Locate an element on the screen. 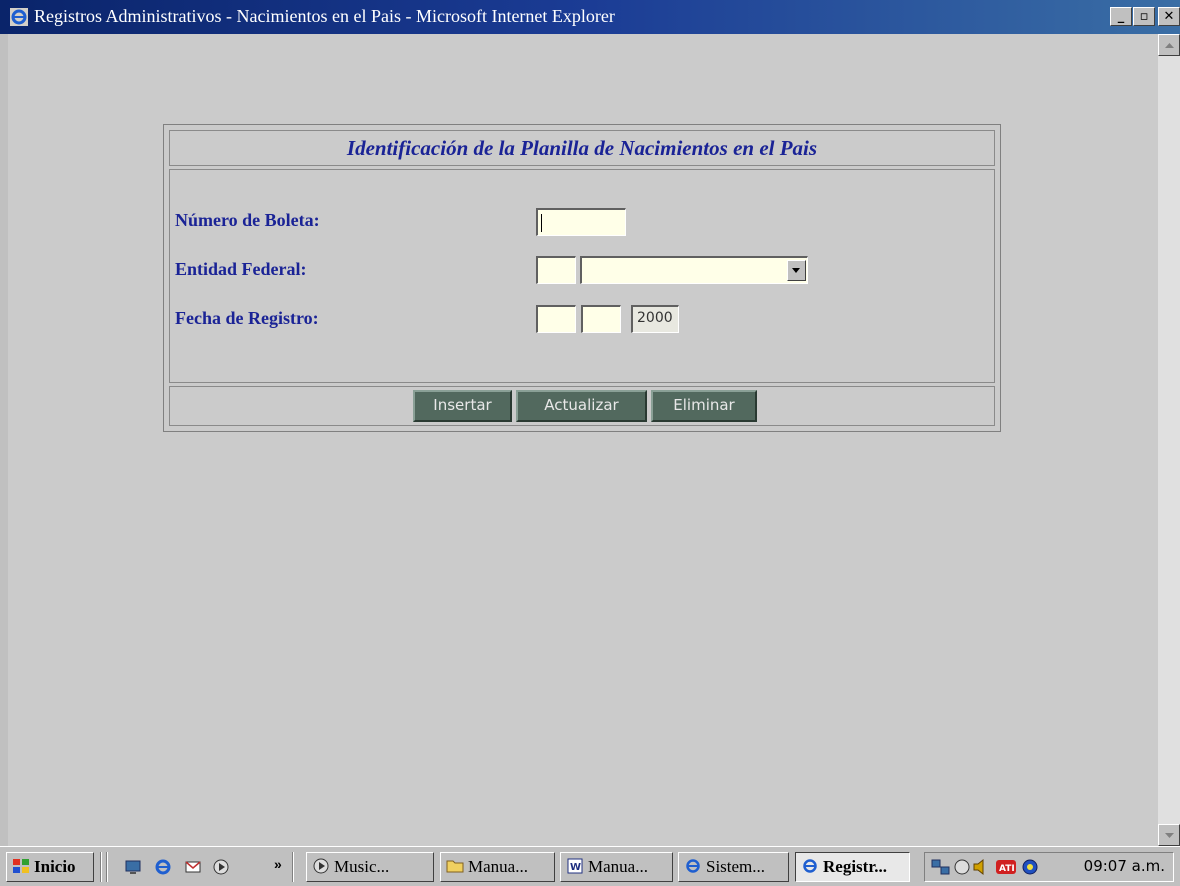 The height and width of the screenshot is (886, 1180). maximize-button: ▫ is located at coordinates (1144, 16).